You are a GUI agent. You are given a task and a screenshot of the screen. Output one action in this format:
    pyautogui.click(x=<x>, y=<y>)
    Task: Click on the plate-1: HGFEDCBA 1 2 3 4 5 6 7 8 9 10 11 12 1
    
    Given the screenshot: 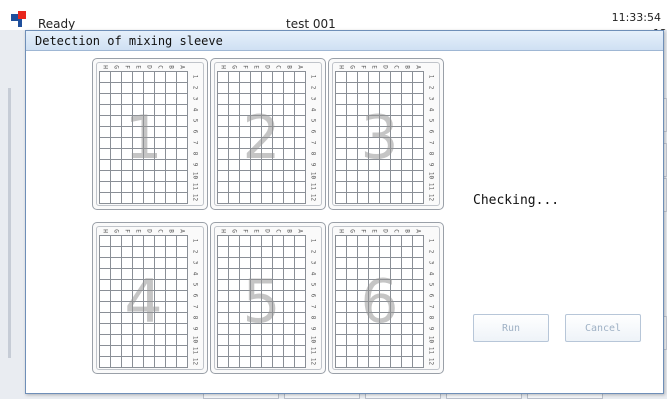 What is the action you would take?
    pyautogui.click(x=150, y=134)
    